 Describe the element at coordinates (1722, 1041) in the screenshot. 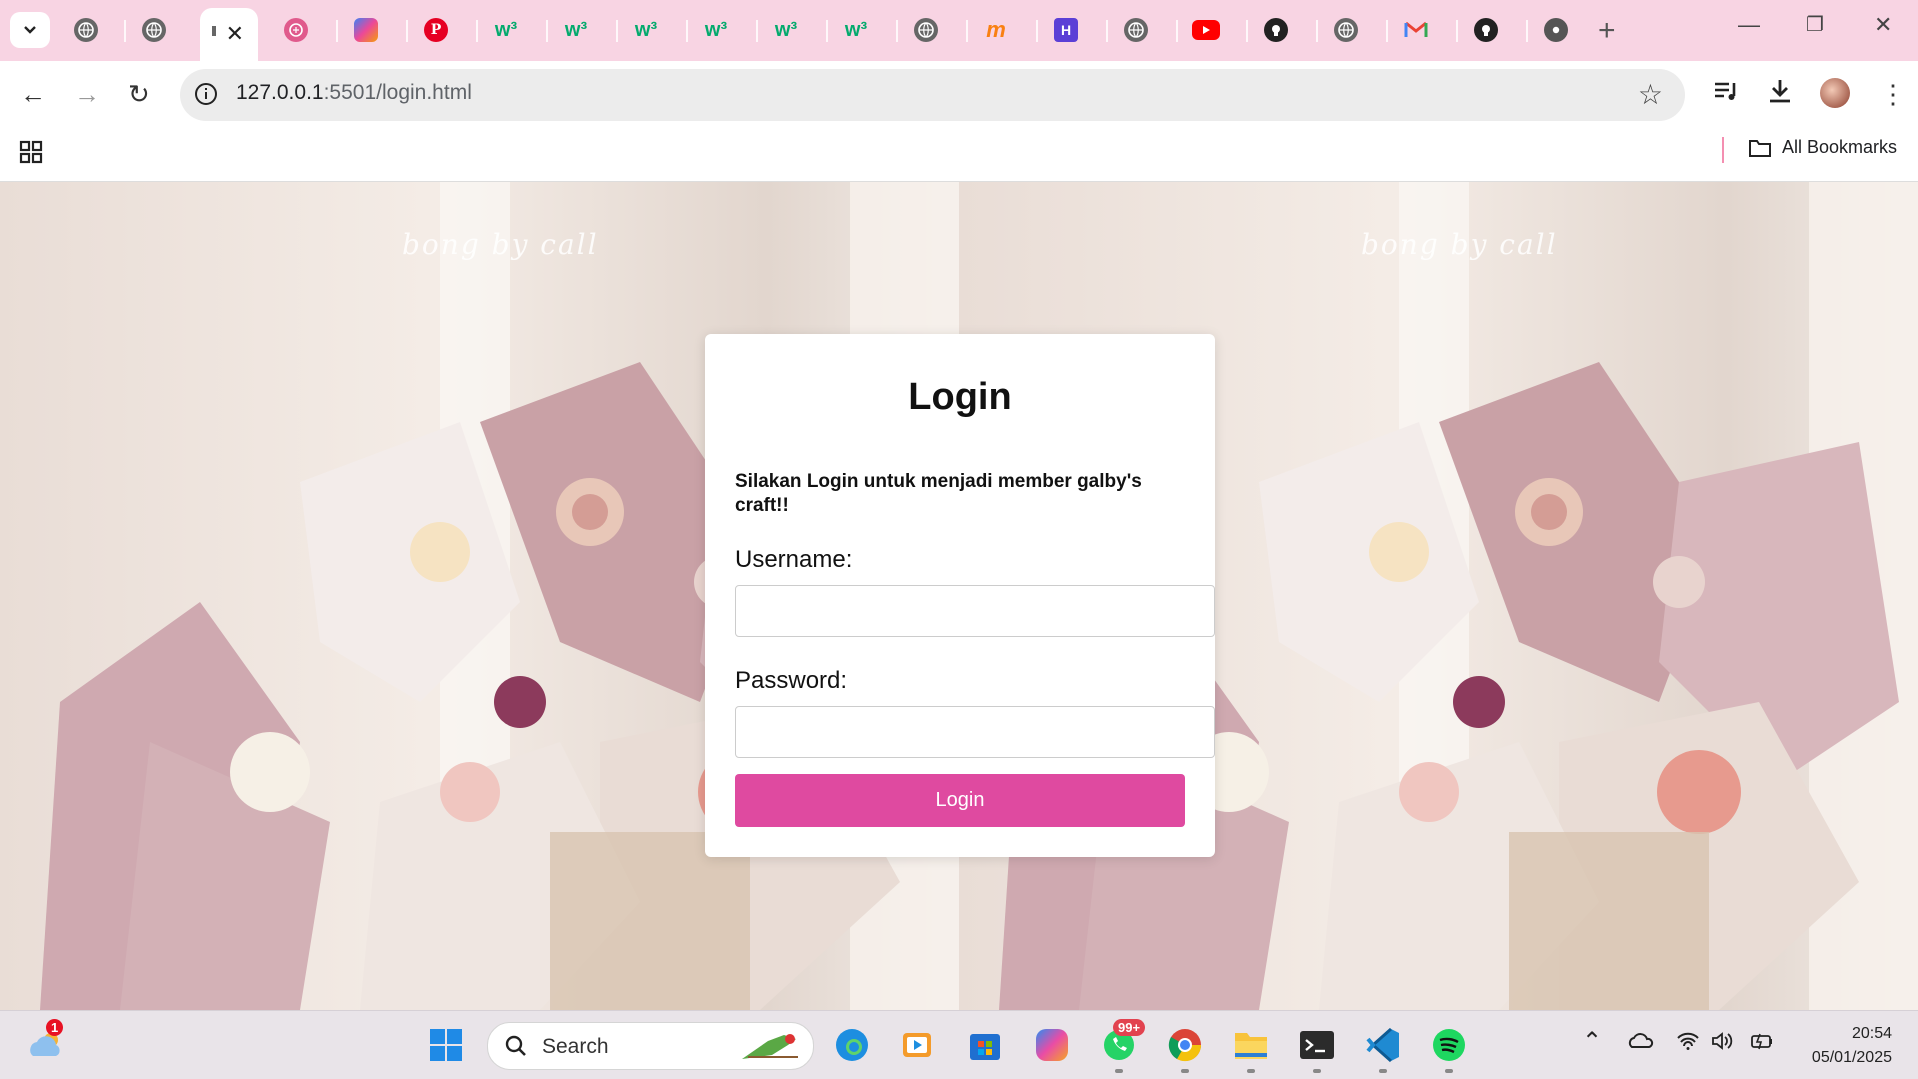

I see `volume-icon` at that location.